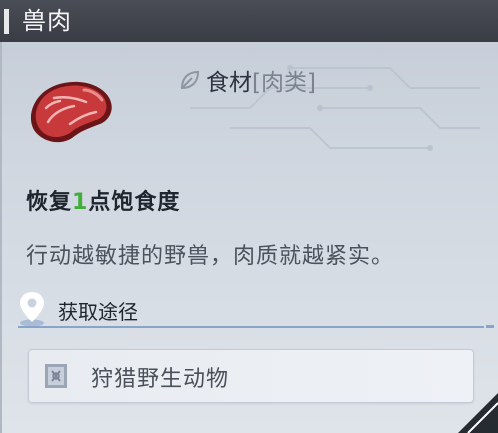 The height and width of the screenshot is (433, 498). Describe the element at coordinates (1, 237) in the screenshot. I see `panel-left-edge` at that location.